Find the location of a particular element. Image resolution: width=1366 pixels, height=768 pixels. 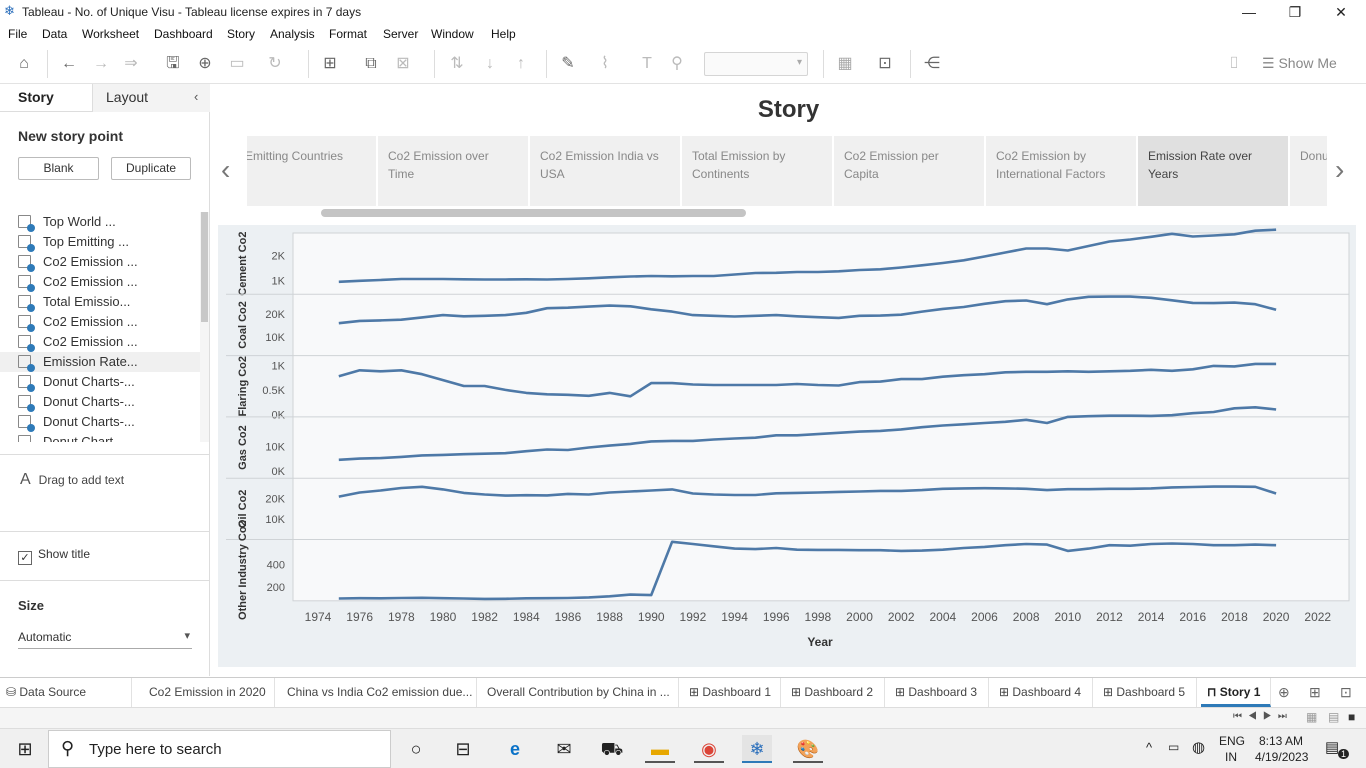

clear-sheet-icon: ⊠ is located at coordinates (403, 64).